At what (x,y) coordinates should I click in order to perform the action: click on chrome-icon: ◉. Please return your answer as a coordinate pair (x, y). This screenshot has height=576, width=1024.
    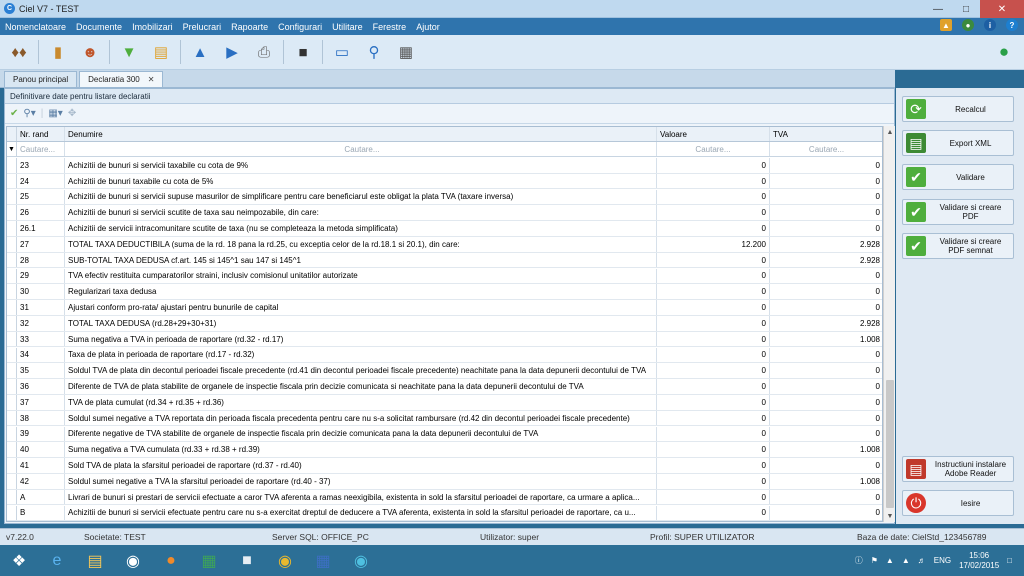
    Looking at the image, I should click on (285, 561).